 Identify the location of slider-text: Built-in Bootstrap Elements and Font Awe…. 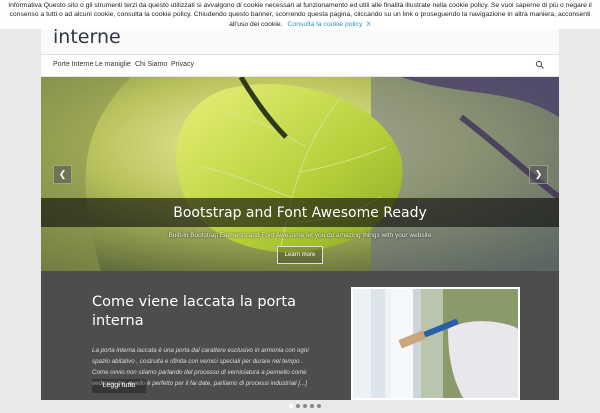
(300, 235).